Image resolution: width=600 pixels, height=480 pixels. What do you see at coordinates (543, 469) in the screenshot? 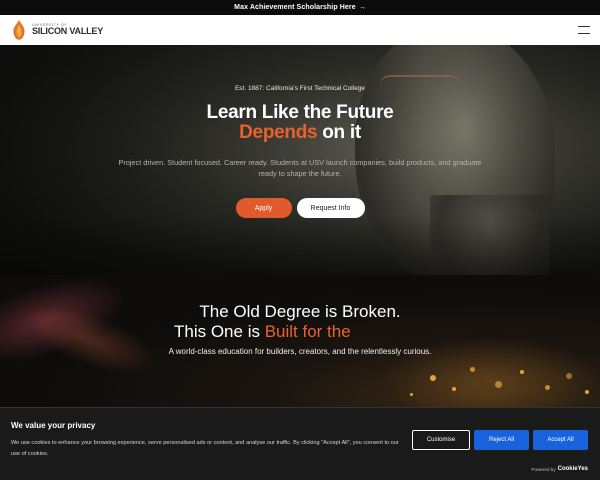
I see `powered-by-label: Powered by` at bounding box center [543, 469].